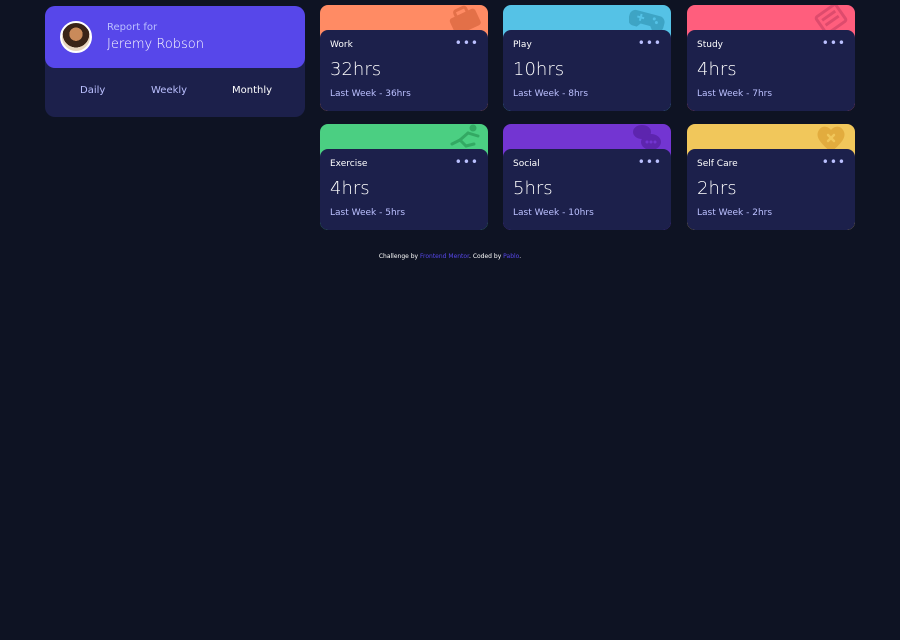 Image resolution: width=900 pixels, height=640 pixels. What do you see at coordinates (735, 213) in the screenshot?
I see `previous-hours: Last Week - 2hrs` at bounding box center [735, 213].